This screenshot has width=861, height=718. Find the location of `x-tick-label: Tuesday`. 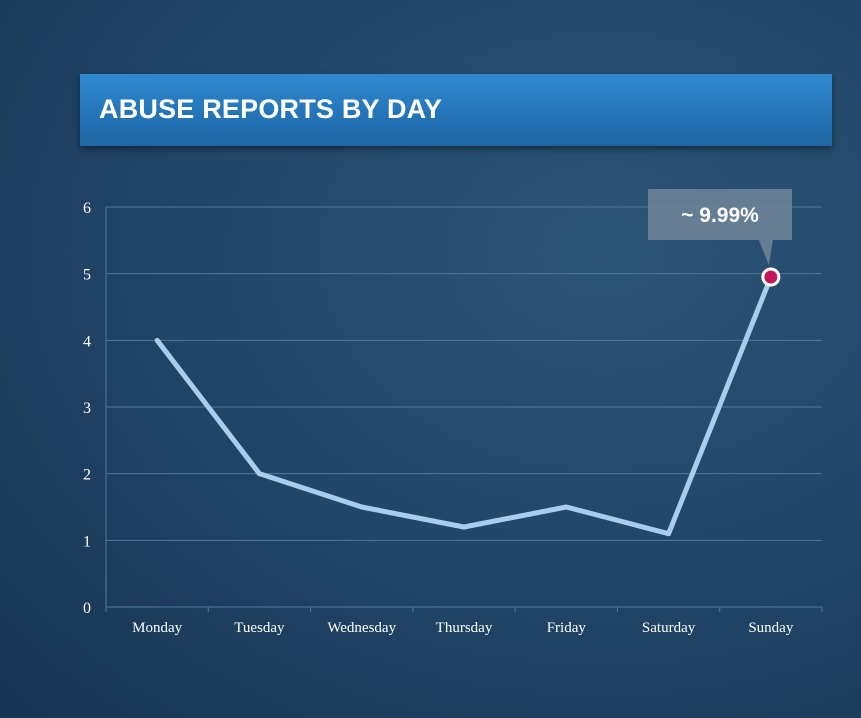

x-tick-label: Tuesday is located at coordinates (259, 628).